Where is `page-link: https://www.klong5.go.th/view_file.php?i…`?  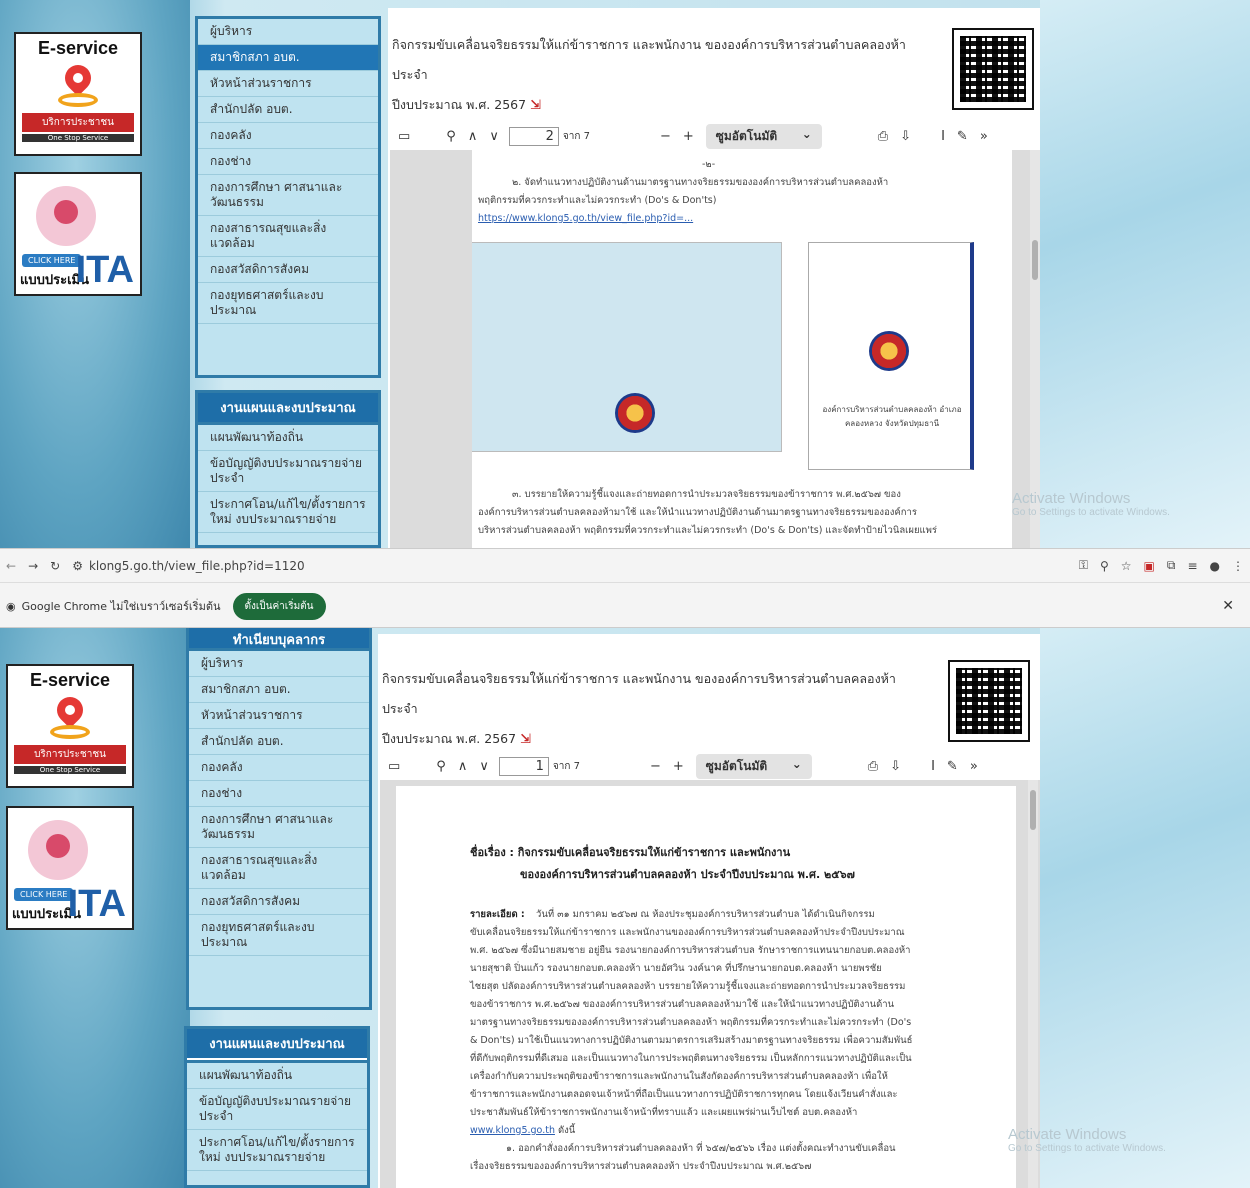 page-link: https://www.klong5.go.th/view_file.php?i… is located at coordinates (585, 219).